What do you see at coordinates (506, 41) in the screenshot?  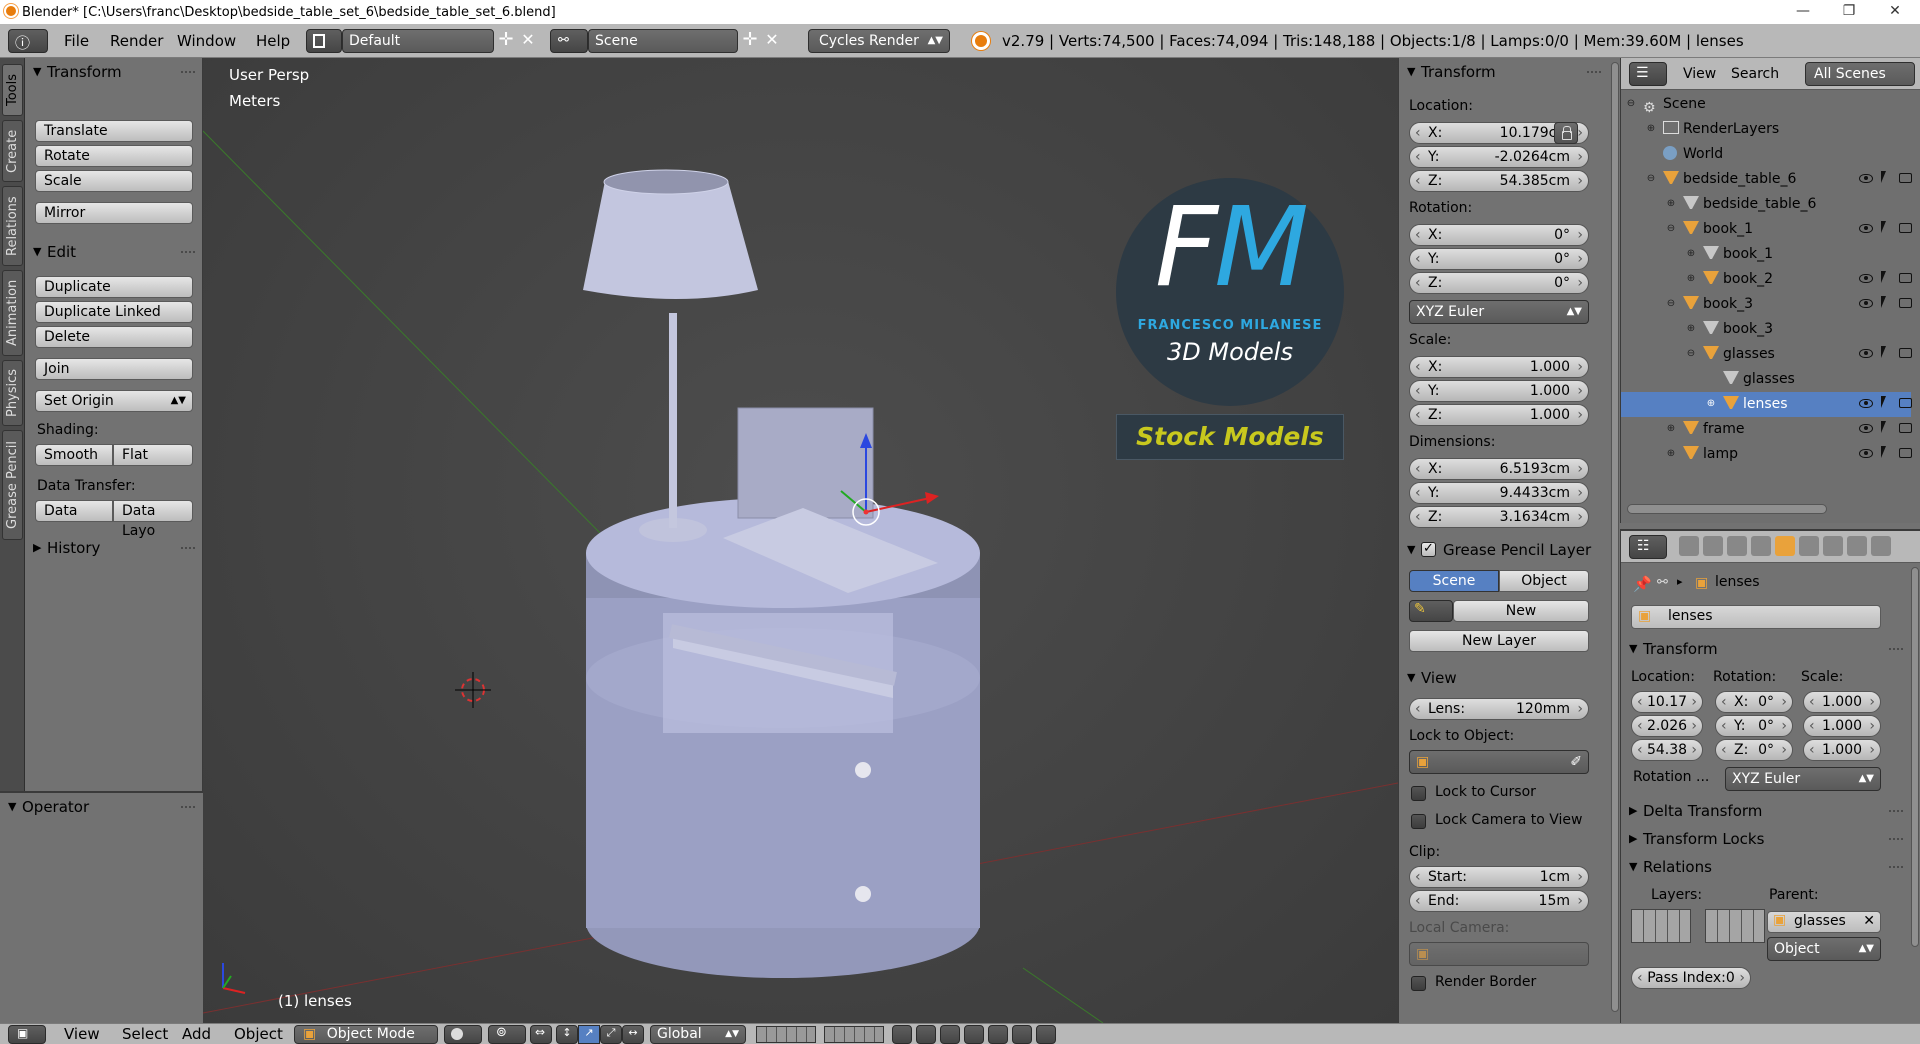 I see `add-layout-icon: ✛` at bounding box center [506, 41].